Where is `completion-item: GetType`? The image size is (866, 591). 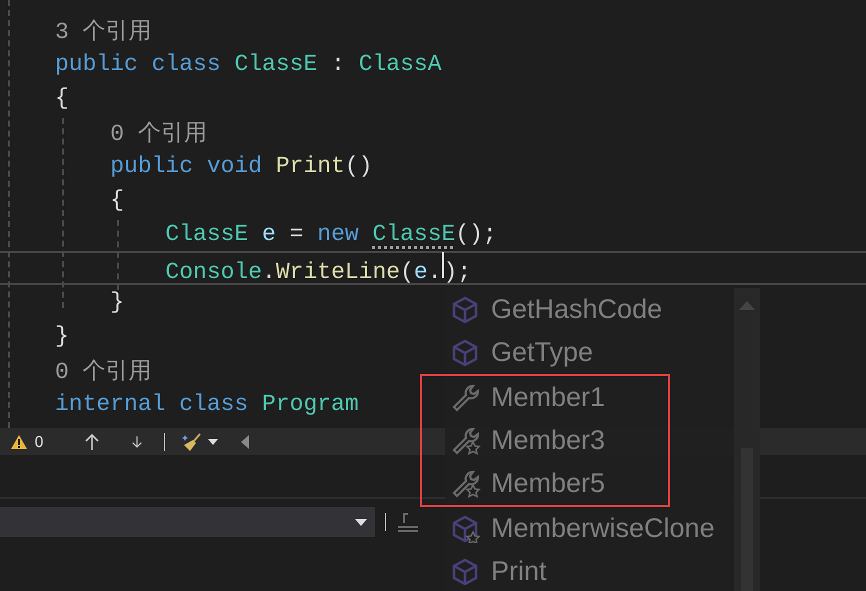 completion-item: GetType is located at coordinates (589, 352).